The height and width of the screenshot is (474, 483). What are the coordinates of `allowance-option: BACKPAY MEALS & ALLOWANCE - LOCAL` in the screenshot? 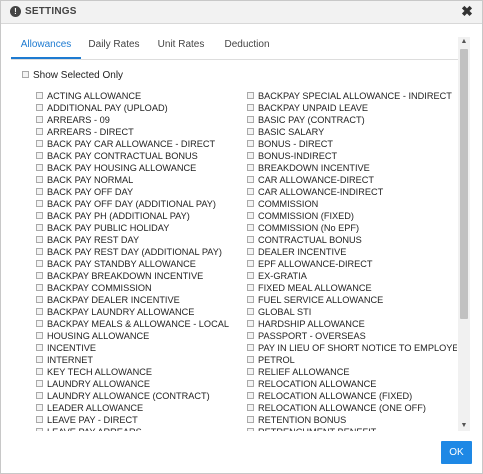 It's located at (138, 324).